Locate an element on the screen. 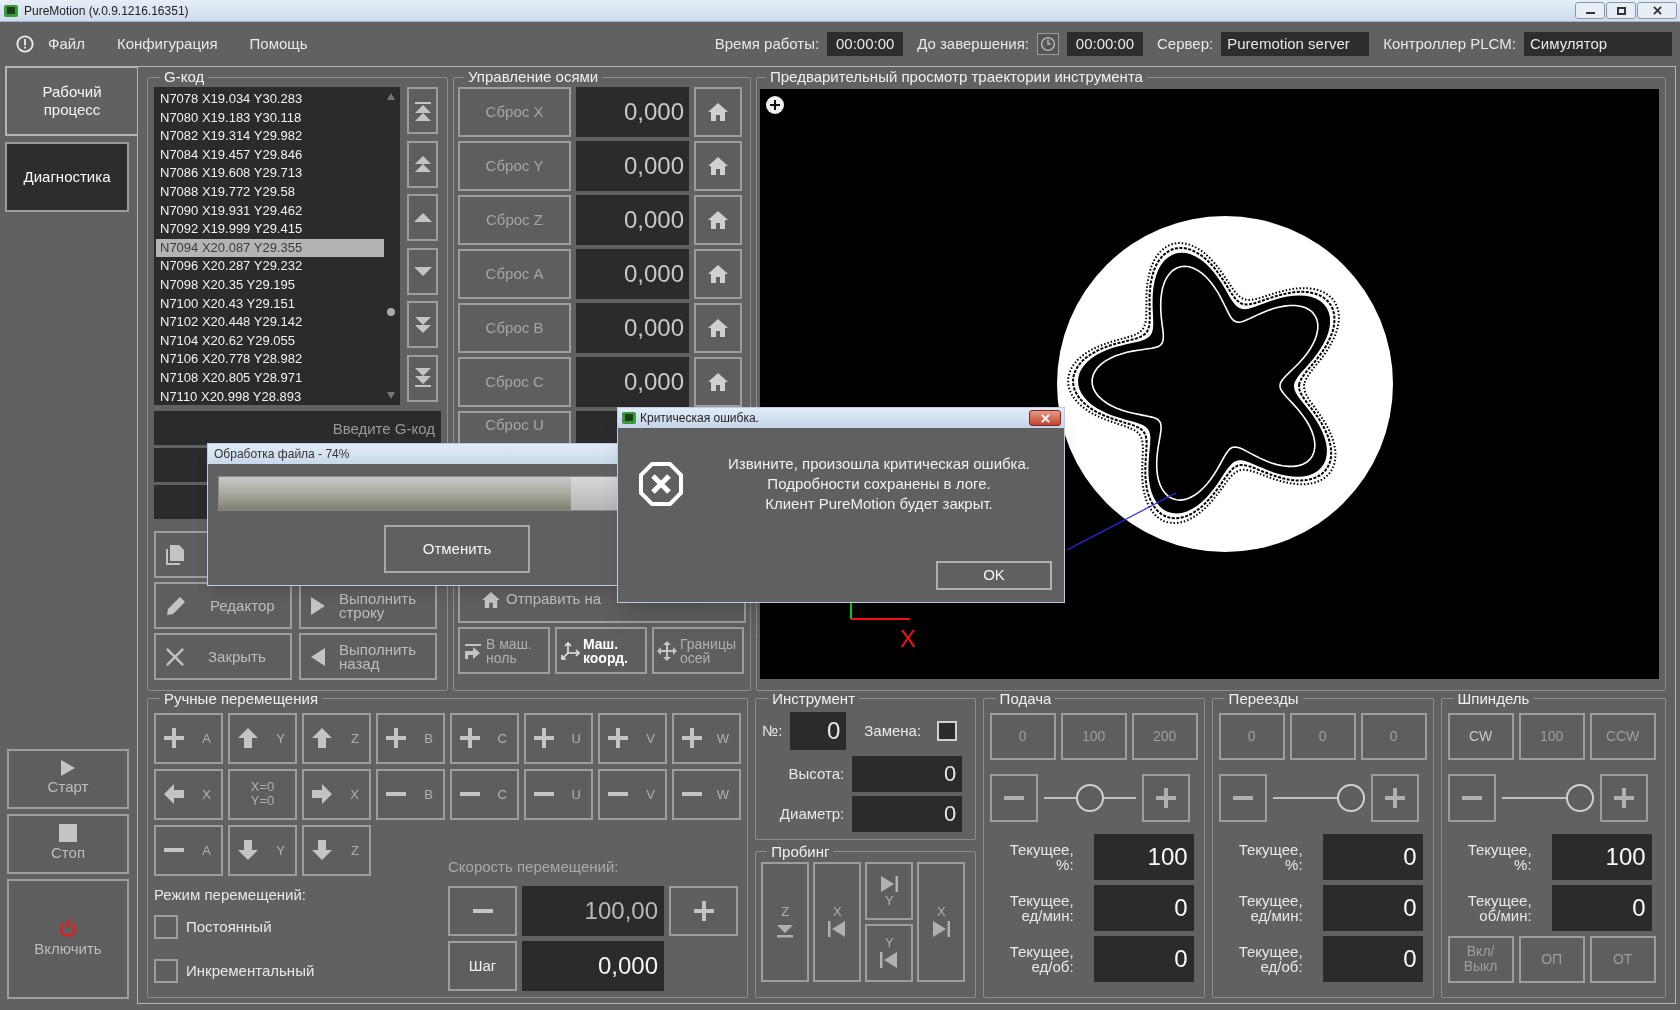 The width and height of the screenshot is (1680, 1010). jog-button: B is located at coordinates (410, 738).